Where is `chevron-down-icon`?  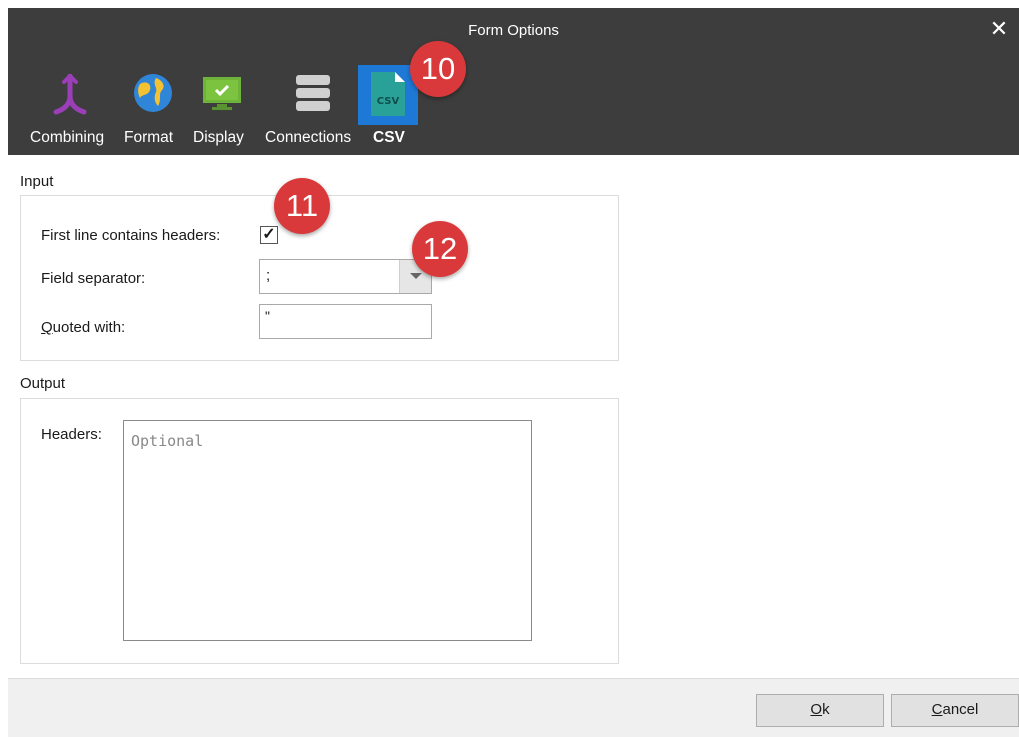 chevron-down-icon is located at coordinates (416, 276).